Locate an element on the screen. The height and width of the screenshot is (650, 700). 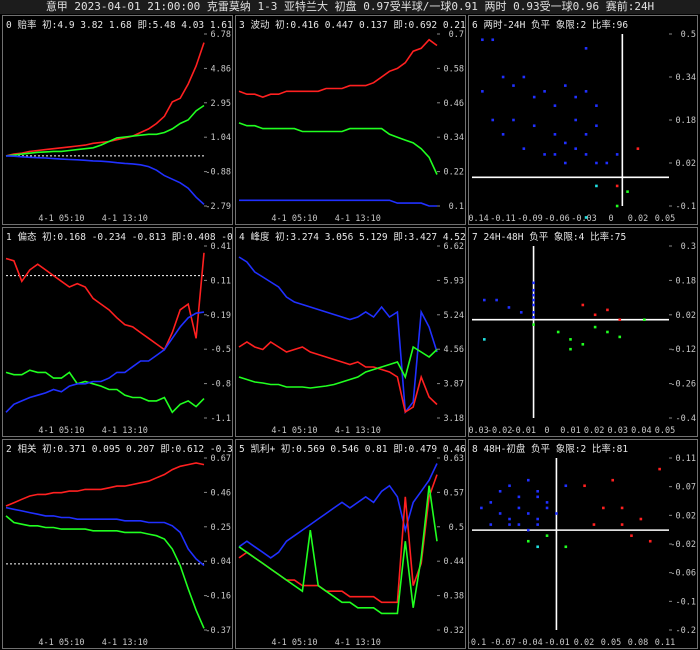
x-tick-label: 4-1 13:10 is located at coordinates (358, 643).